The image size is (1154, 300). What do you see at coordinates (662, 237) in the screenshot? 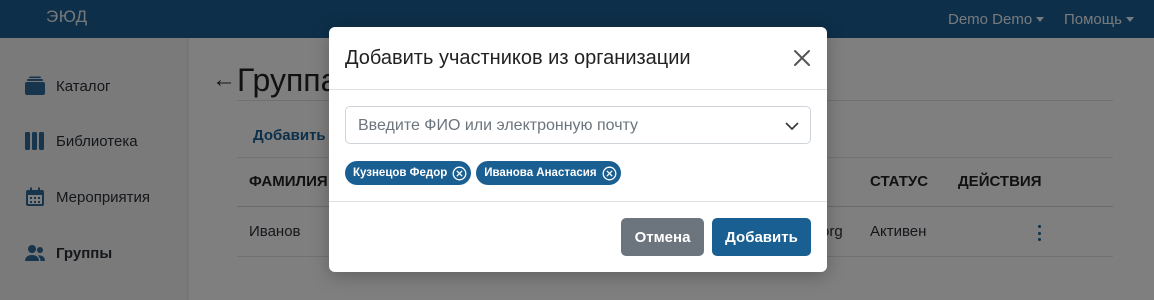
I see `cancel-button: Отмена` at bounding box center [662, 237].